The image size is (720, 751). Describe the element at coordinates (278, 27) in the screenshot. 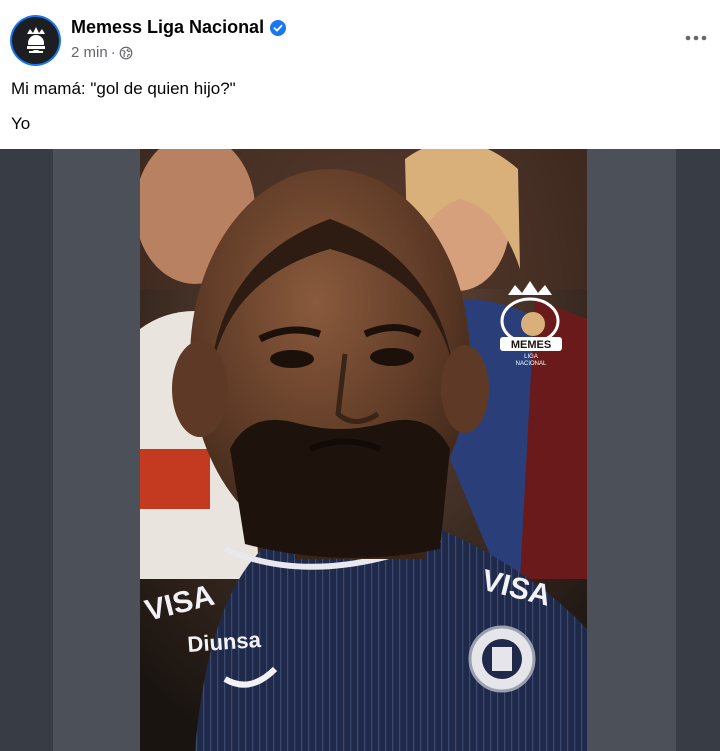

I see `verified-badge-icon` at that location.